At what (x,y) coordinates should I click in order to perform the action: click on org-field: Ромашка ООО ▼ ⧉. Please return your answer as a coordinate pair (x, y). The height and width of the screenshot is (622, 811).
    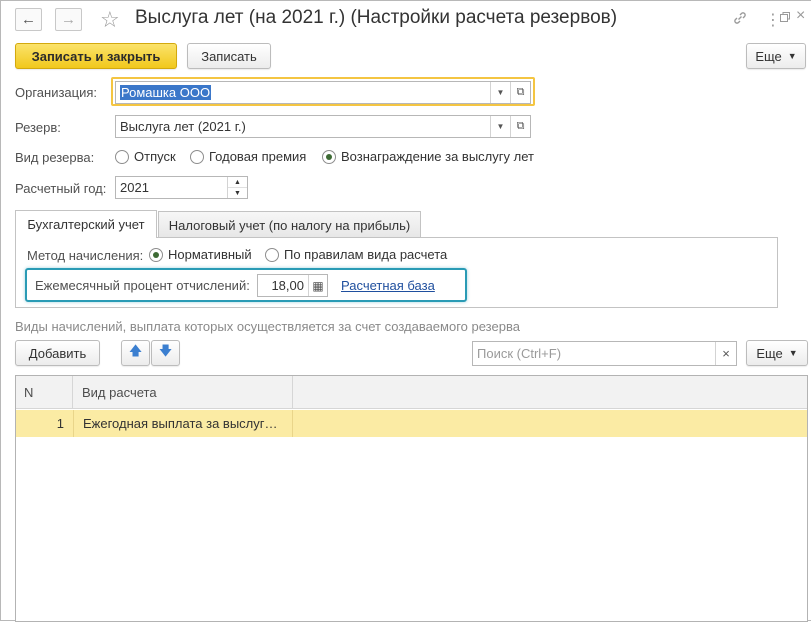
    Looking at the image, I should click on (323, 92).